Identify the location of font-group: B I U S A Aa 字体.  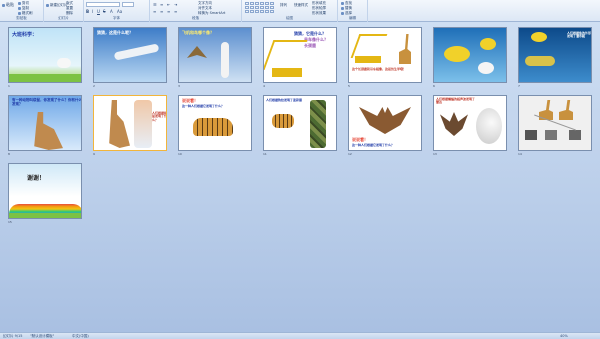
(117, 11).